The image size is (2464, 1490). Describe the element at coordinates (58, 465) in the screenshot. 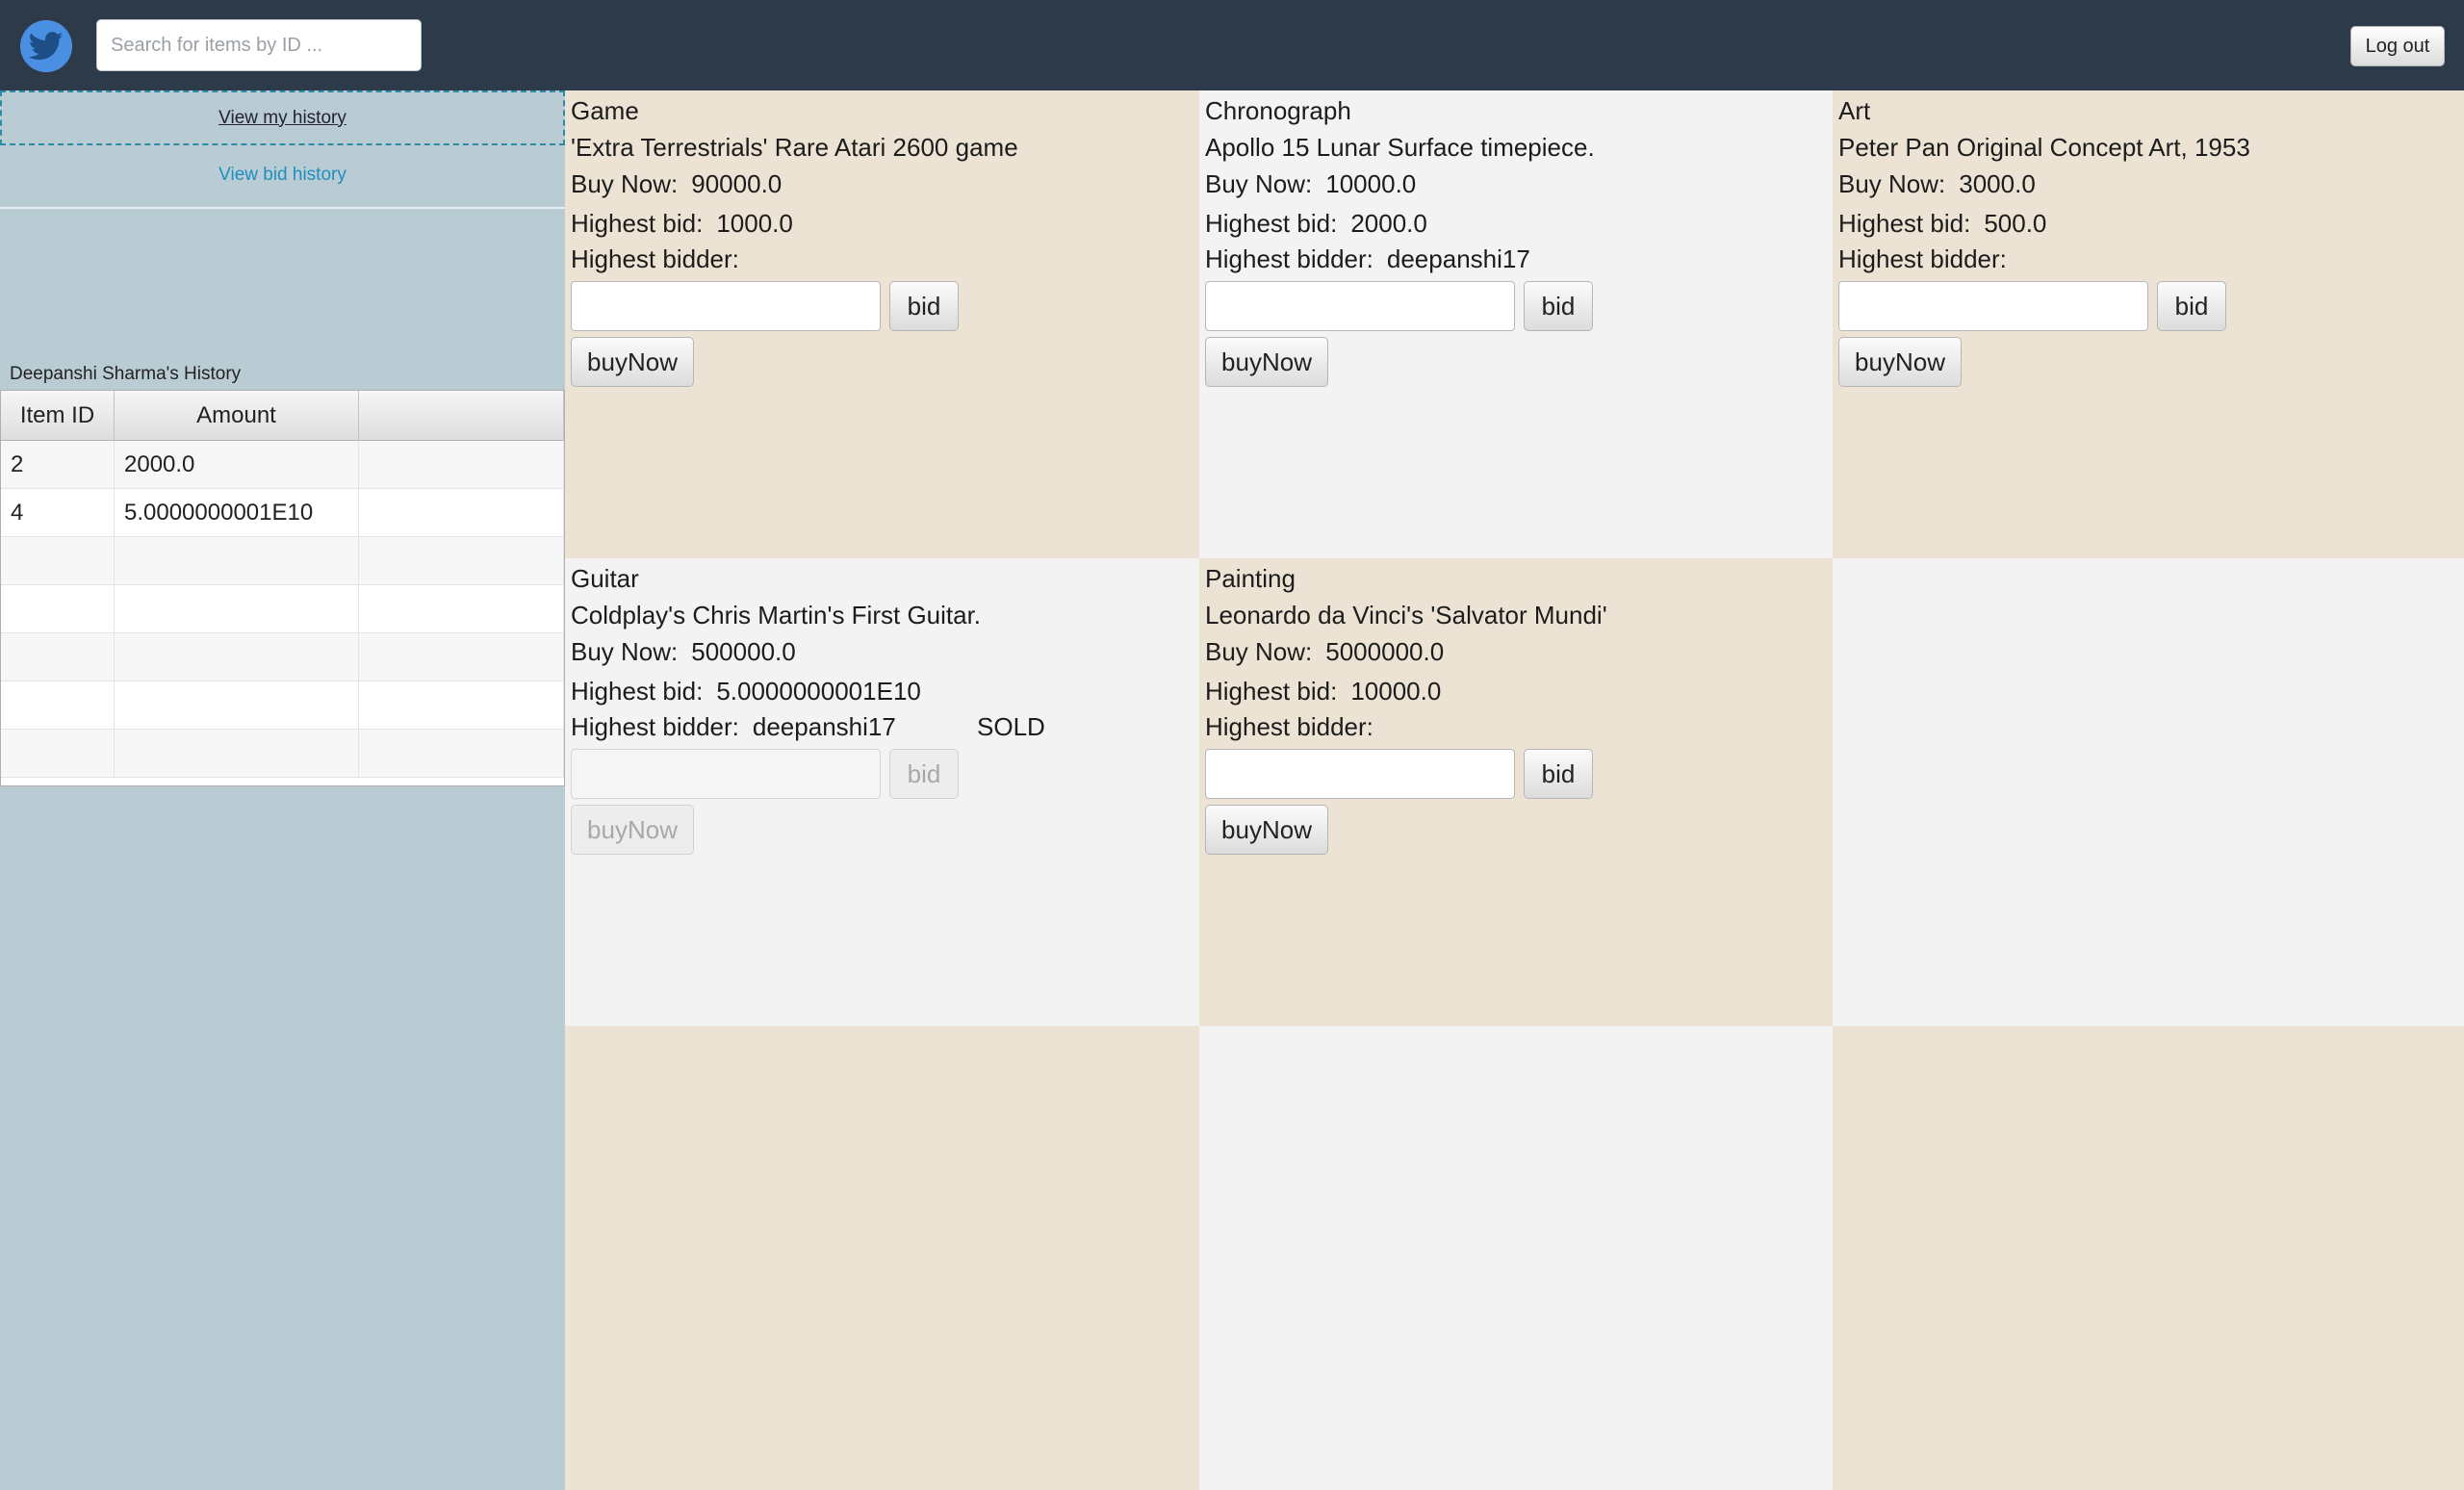

I see `cell-item-id: 2` at that location.